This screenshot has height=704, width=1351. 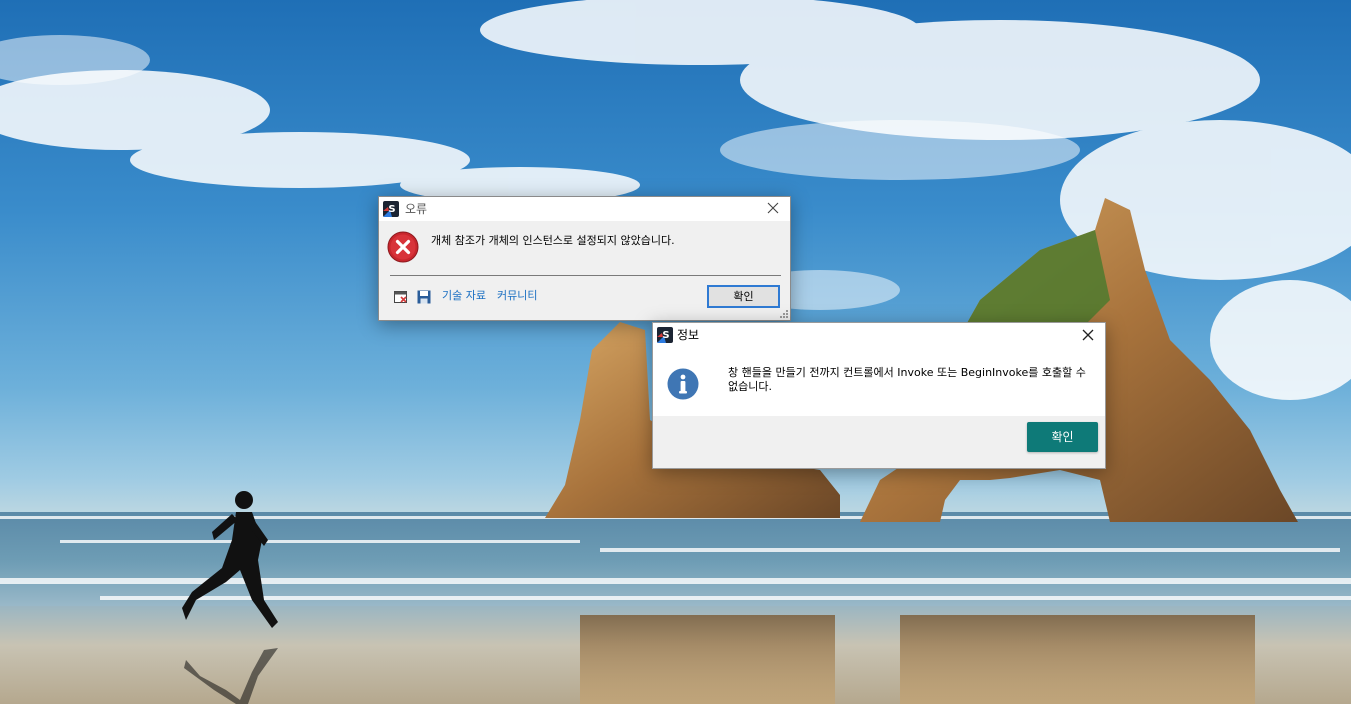 I want to click on error-message: 개체 참조가 개체의 인스턴스로 설정되지 않았습니다., so click(x=553, y=240).